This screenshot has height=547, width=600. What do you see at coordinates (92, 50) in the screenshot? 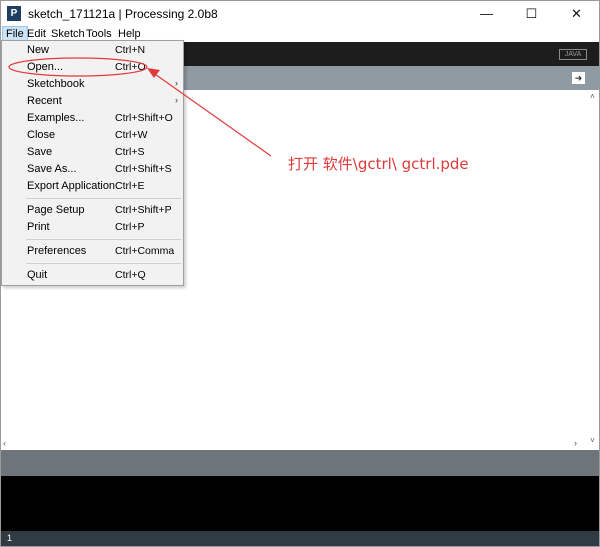
I see `menu-item-new: New Ctrl+N` at bounding box center [92, 50].